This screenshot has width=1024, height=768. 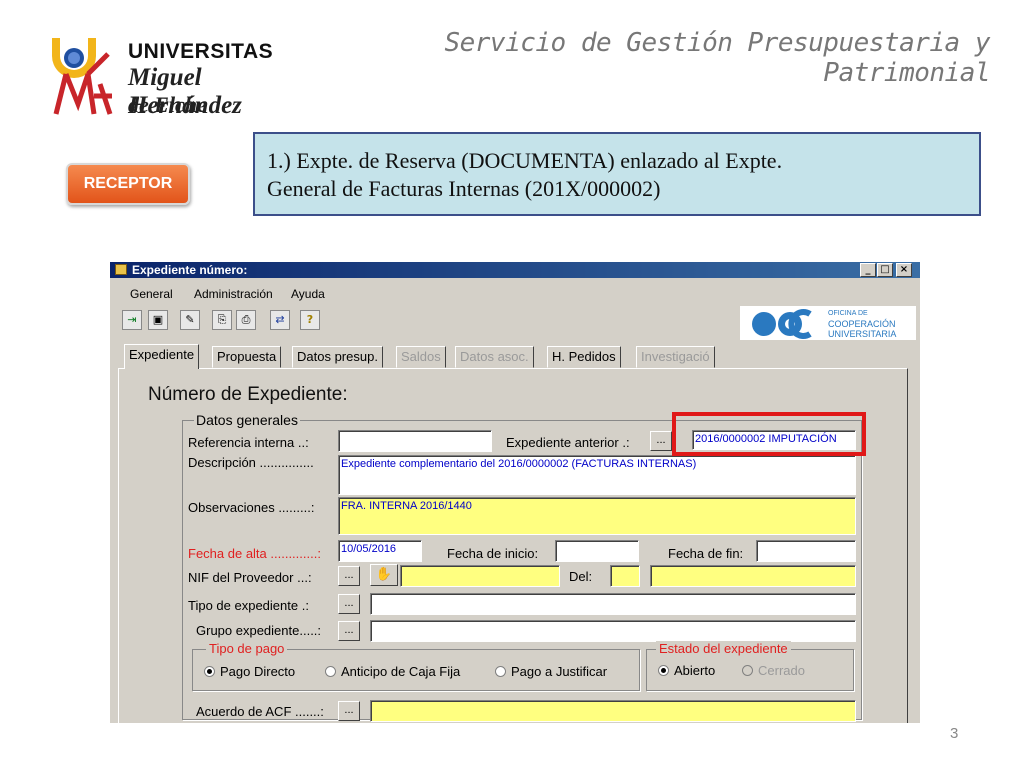 What do you see at coordinates (747, 670) in the screenshot?
I see `radio-cerrado-indicator` at bounding box center [747, 670].